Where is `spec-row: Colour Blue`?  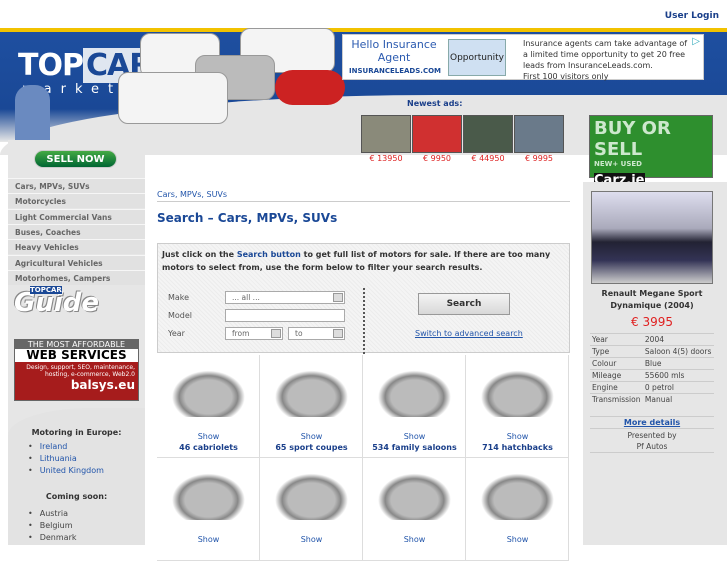
spec-row: Colour Blue is located at coordinates (652, 363).